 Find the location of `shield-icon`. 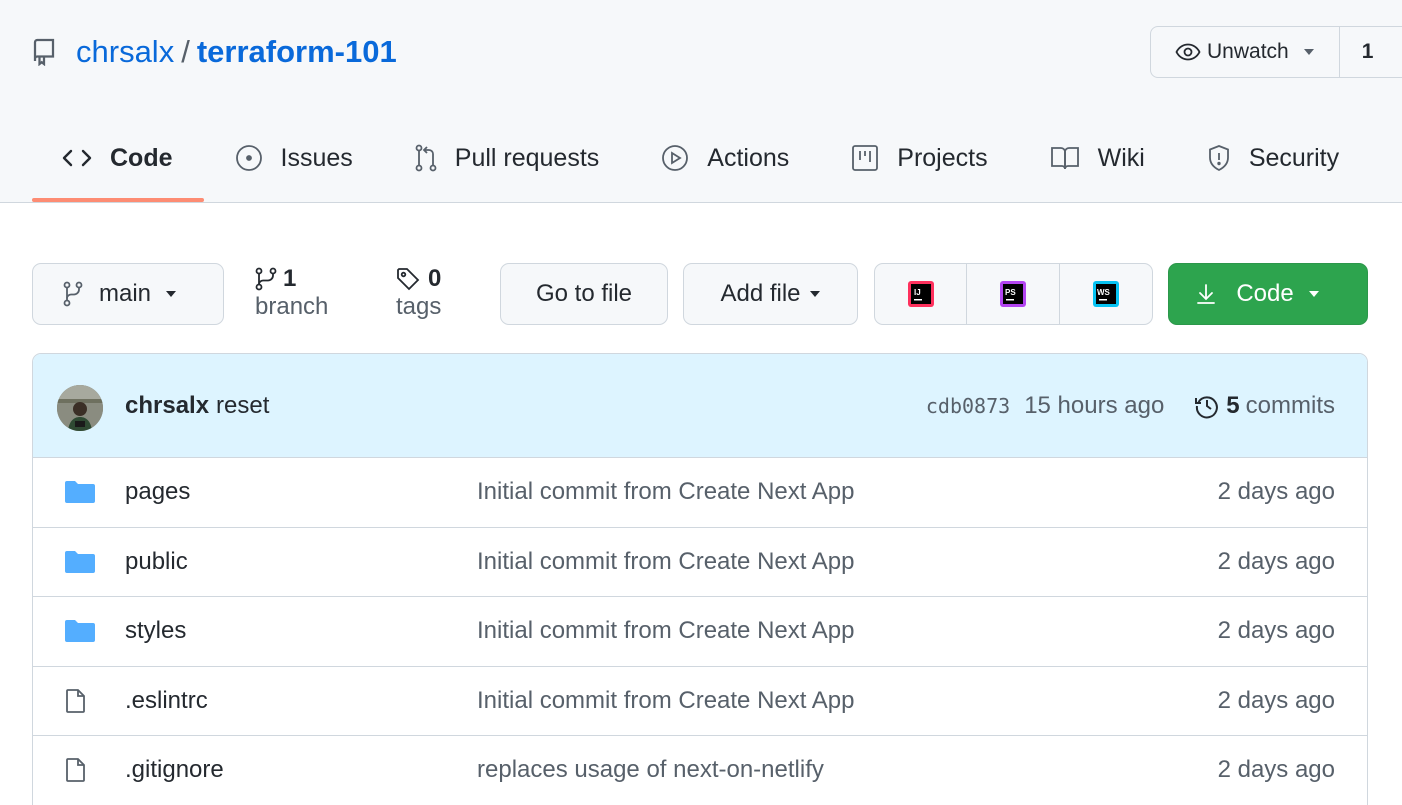

shield-icon is located at coordinates (1218, 158).